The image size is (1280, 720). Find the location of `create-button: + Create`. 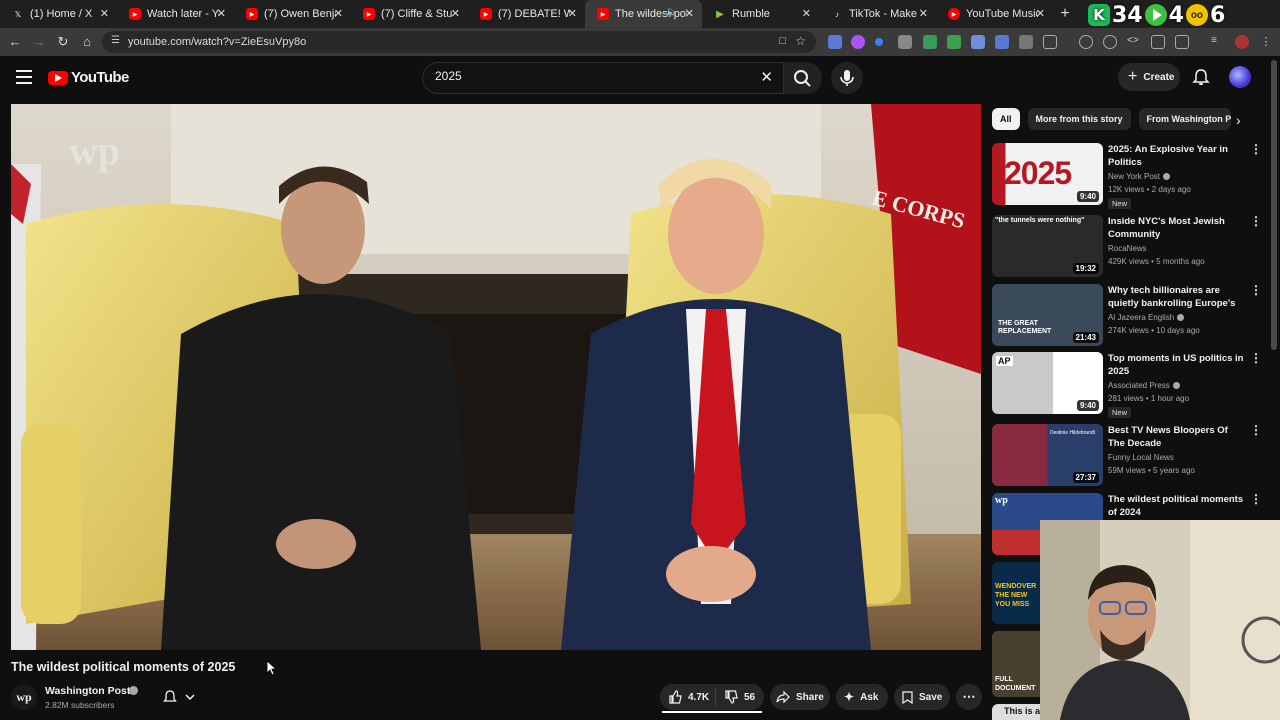

create-button: + Create is located at coordinates (1149, 77).